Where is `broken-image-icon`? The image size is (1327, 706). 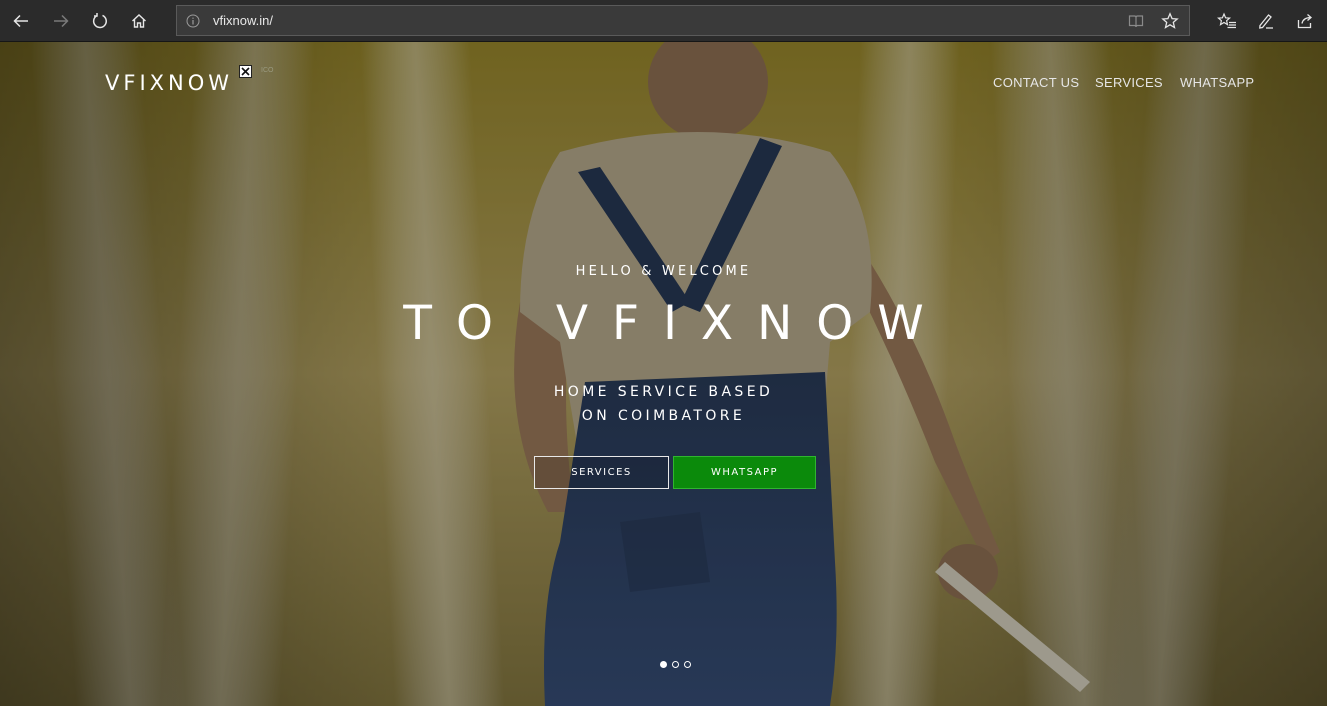
broken-image-icon is located at coordinates (245, 71).